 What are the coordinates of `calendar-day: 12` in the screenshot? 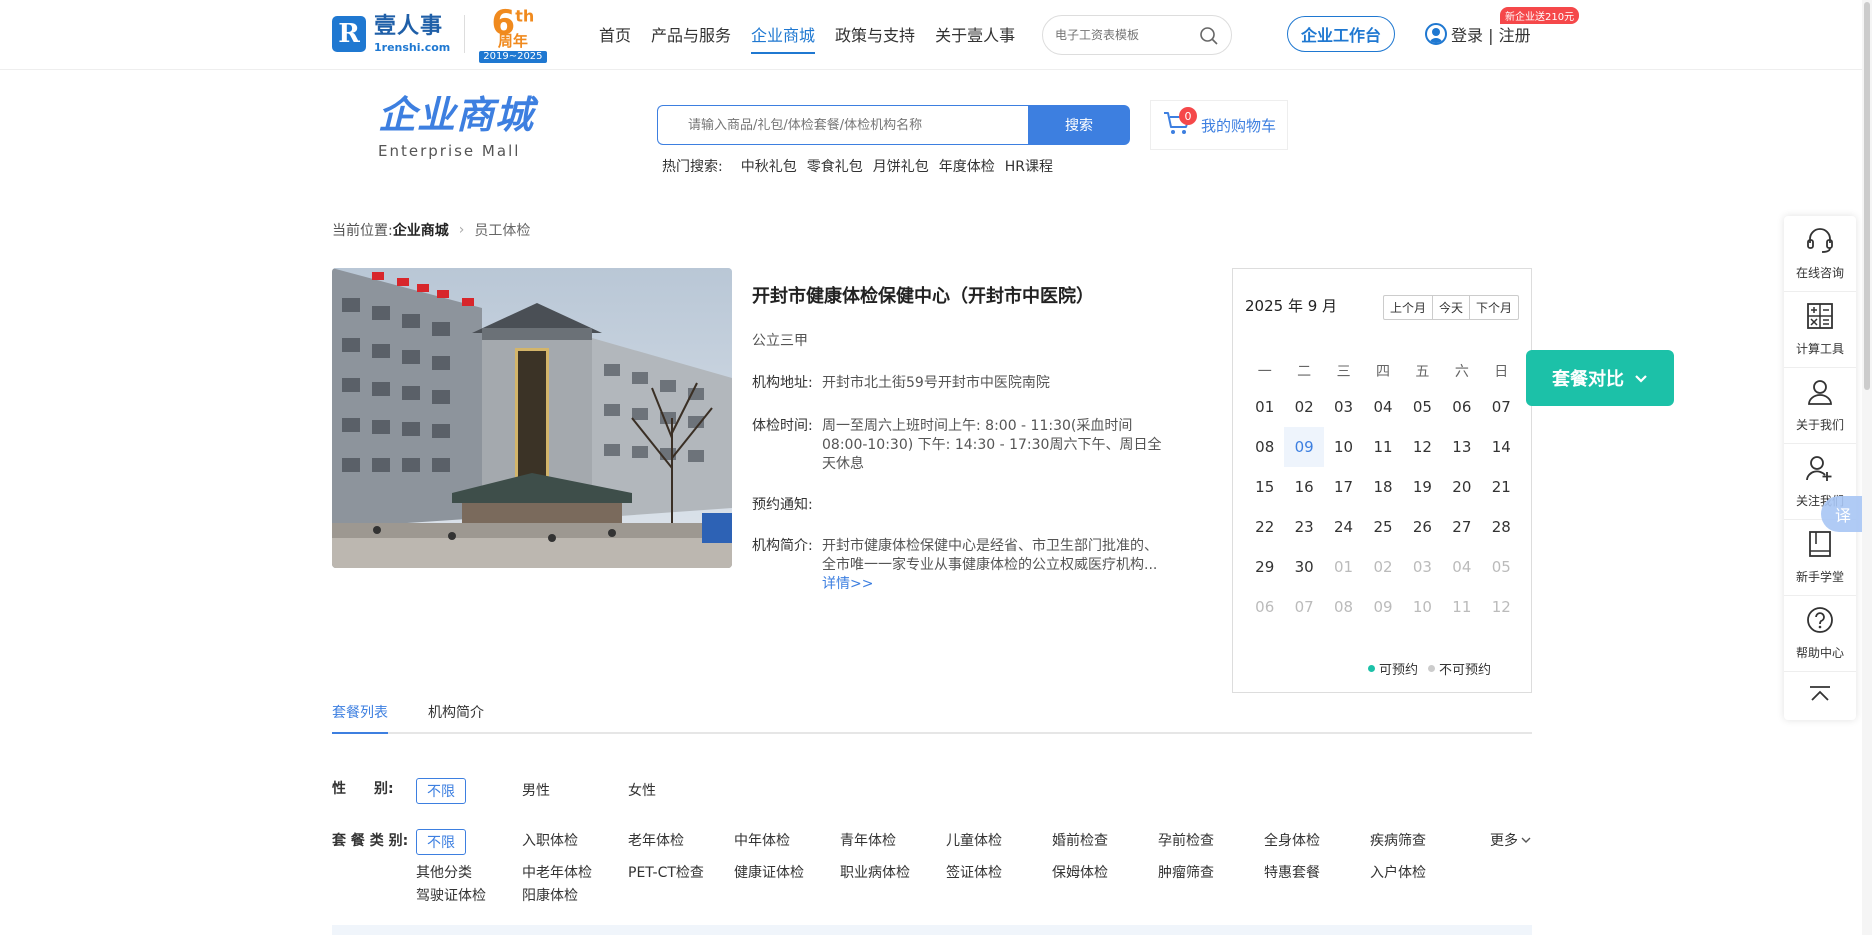 It's located at (1422, 447).